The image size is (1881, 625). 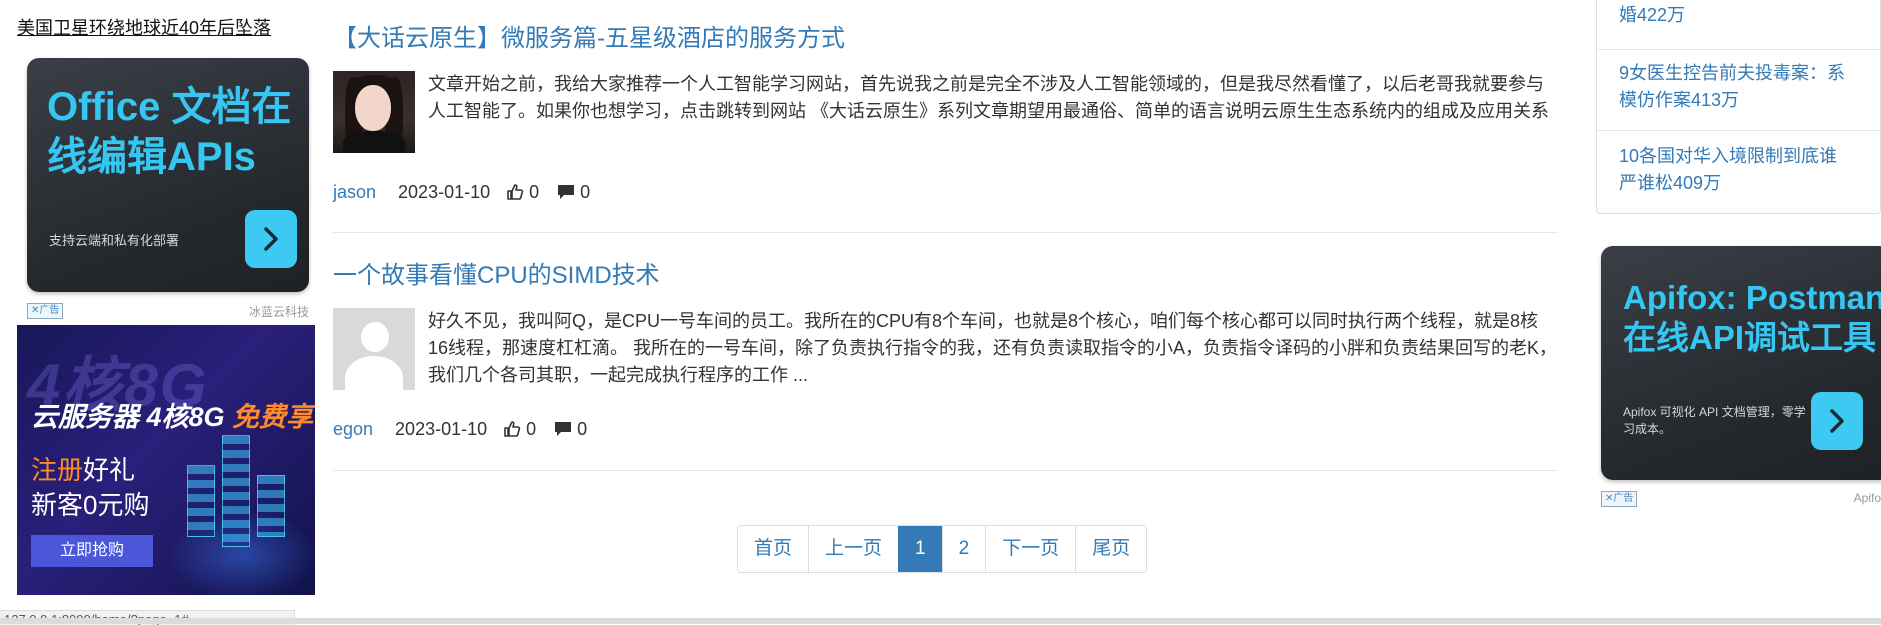 What do you see at coordinates (589, 35) in the screenshot?
I see `article-title: 【大话云原生】微服务篇-五星级酒店的服务方式` at bounding box center [589, 35].